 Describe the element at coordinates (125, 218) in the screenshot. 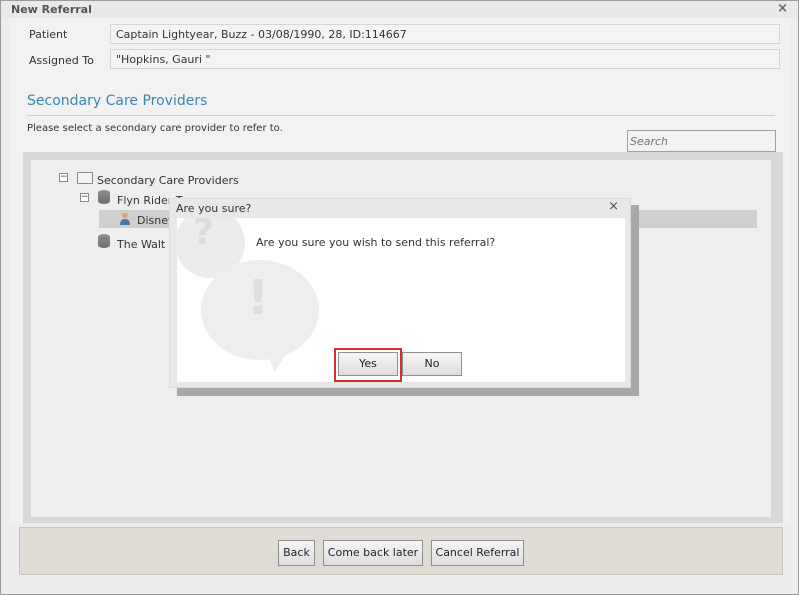

I see `person-icon` at that location.